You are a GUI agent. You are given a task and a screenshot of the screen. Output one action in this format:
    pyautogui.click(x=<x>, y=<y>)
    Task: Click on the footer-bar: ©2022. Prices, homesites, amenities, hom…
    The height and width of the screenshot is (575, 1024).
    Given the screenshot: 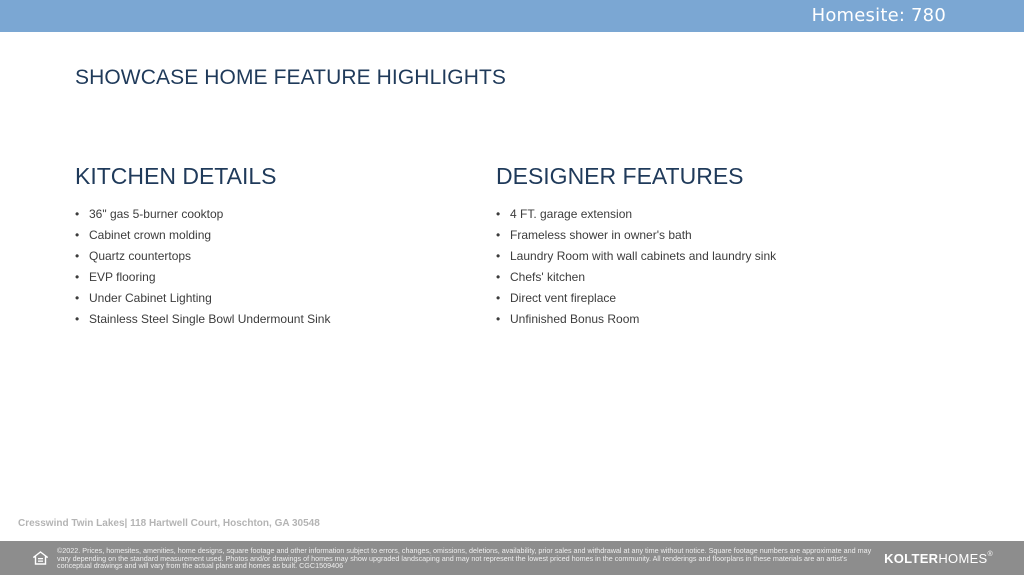 What is the action you would take?
    pyautogui.click(x=512, y=558)
    